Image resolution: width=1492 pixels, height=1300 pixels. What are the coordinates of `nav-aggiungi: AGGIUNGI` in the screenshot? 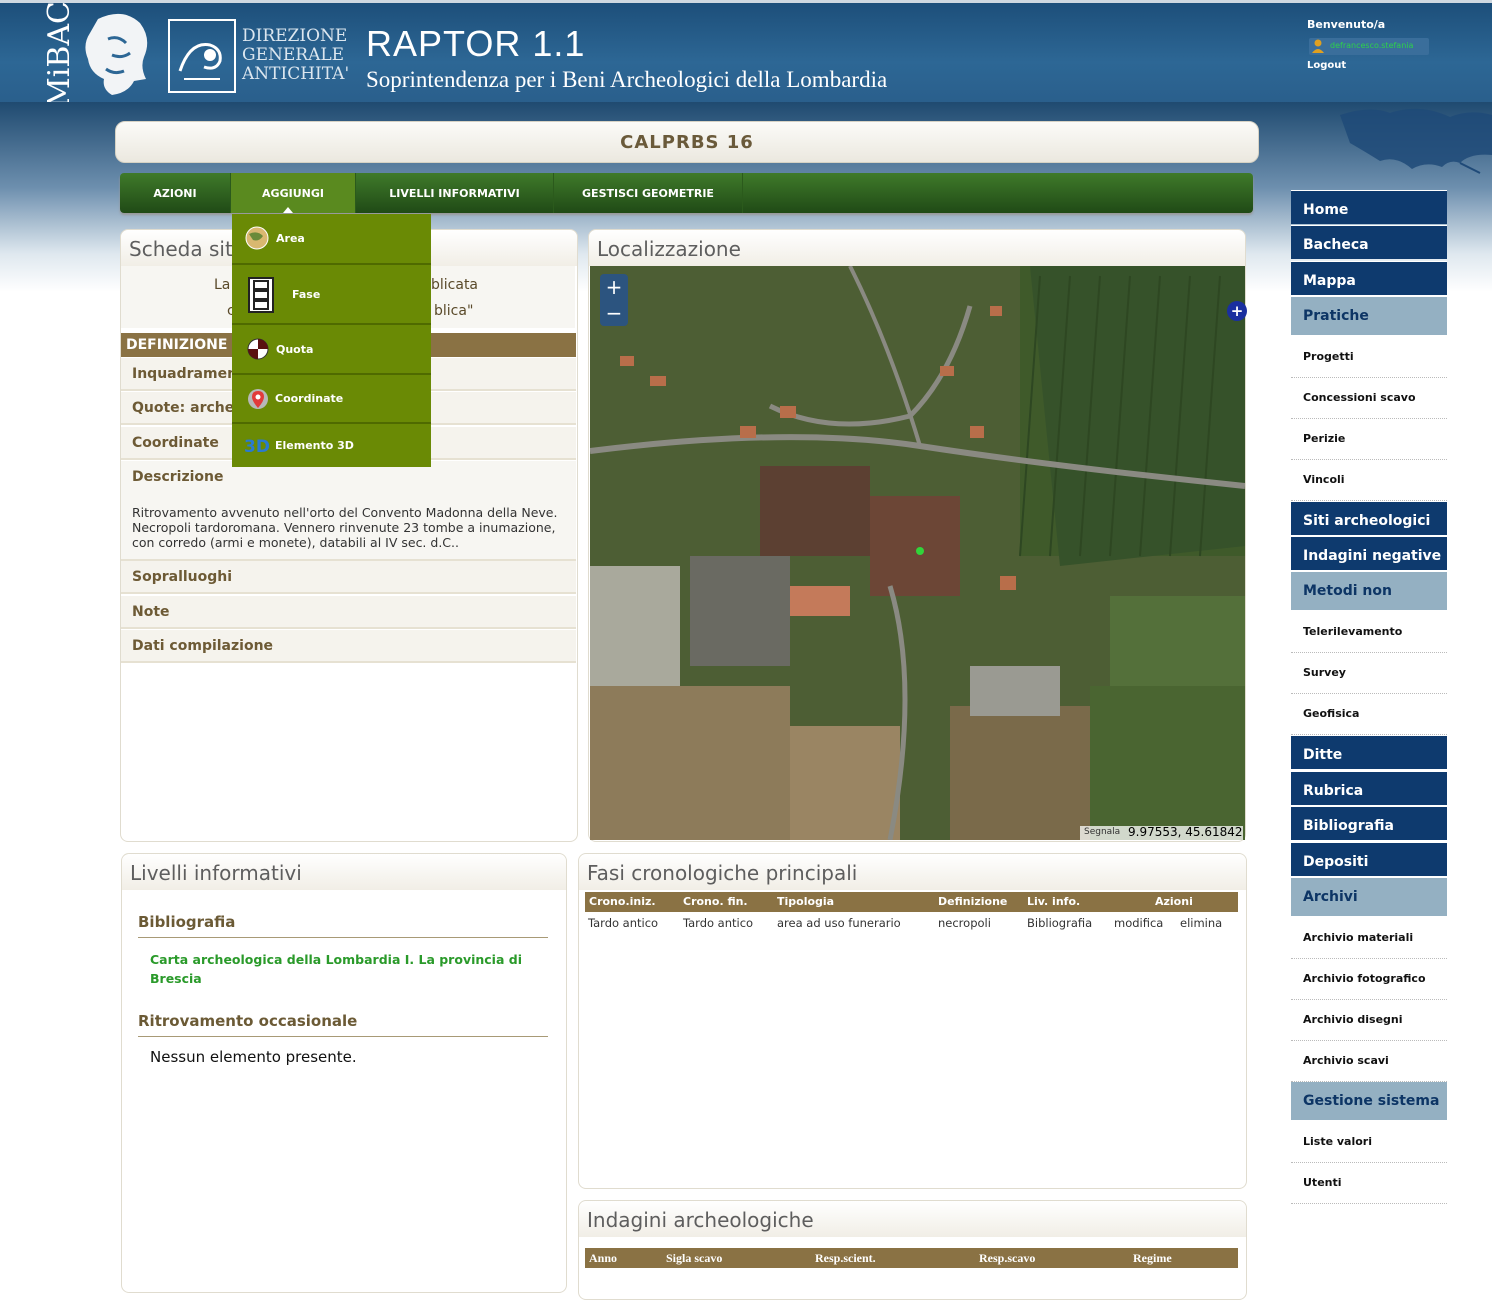 It's located at (293, 193).